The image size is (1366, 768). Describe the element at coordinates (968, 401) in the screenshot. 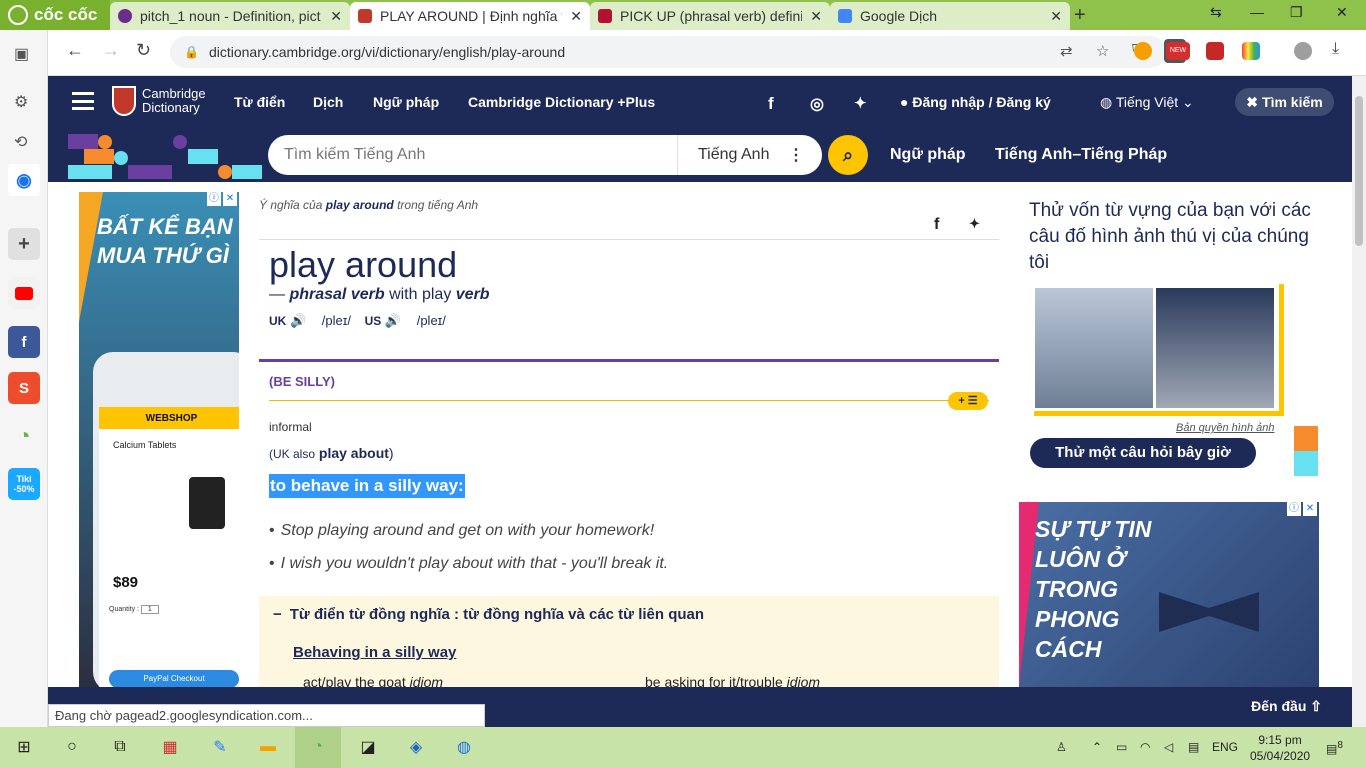

I see `add-to-wordlist-button: + ☰` at that location.